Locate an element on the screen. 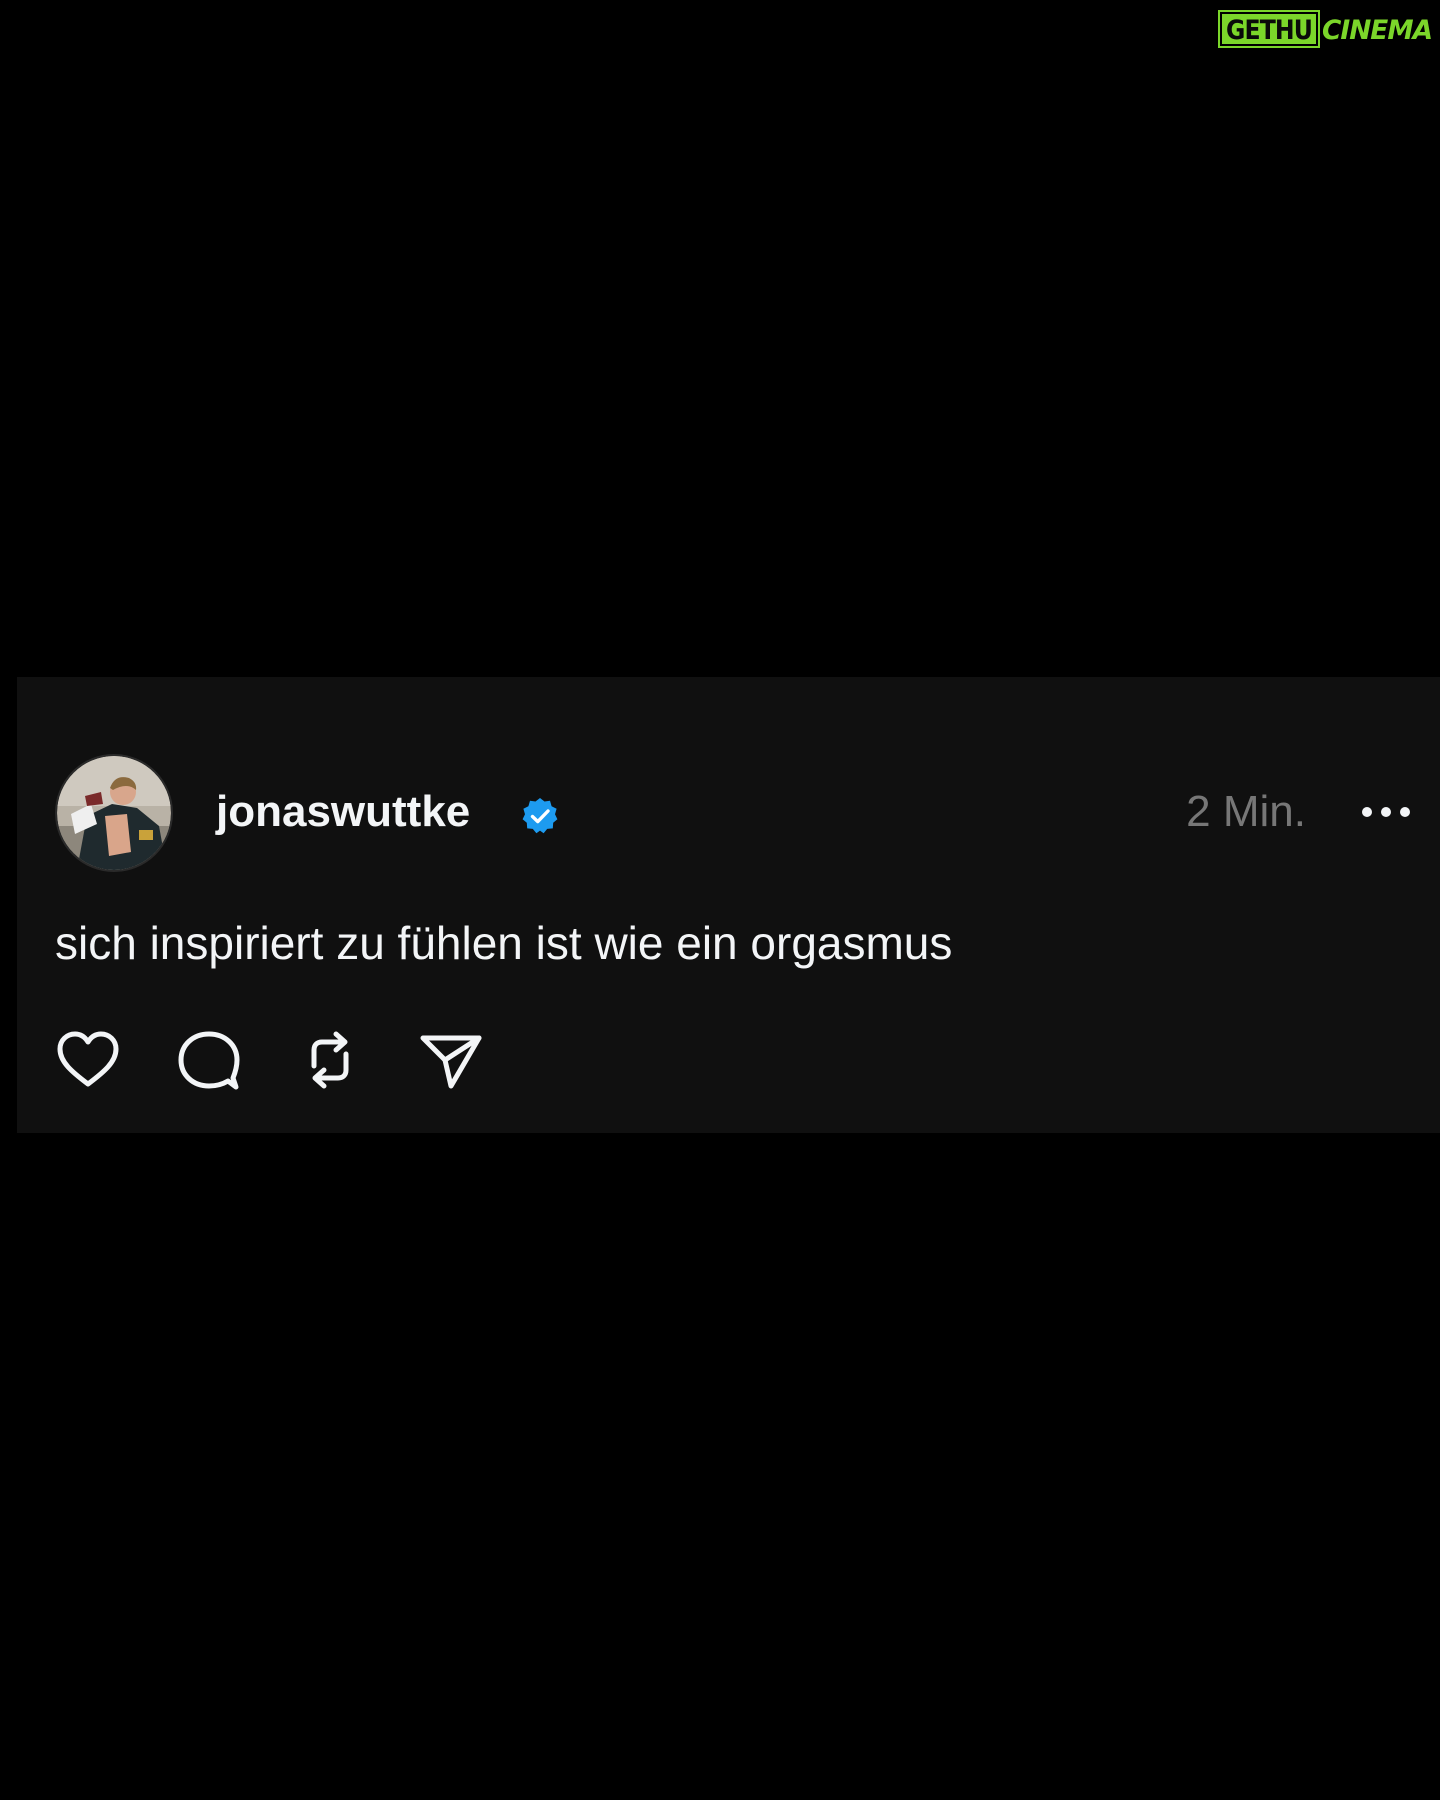 This screenshot has height=1800, width=1440. post-author-username: jonaswuttke is located at coordinates (343, 812).